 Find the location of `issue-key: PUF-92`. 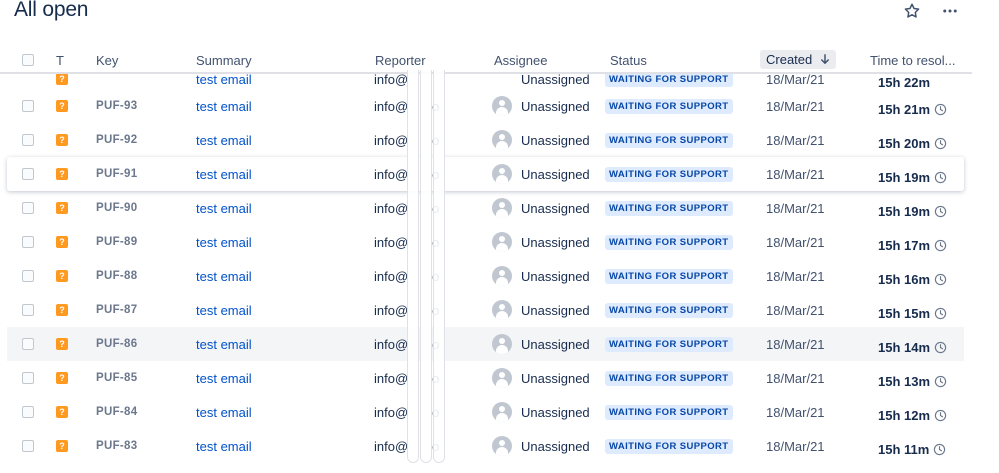

issue-key: PUF-92 is located at coordinates (116, 140).